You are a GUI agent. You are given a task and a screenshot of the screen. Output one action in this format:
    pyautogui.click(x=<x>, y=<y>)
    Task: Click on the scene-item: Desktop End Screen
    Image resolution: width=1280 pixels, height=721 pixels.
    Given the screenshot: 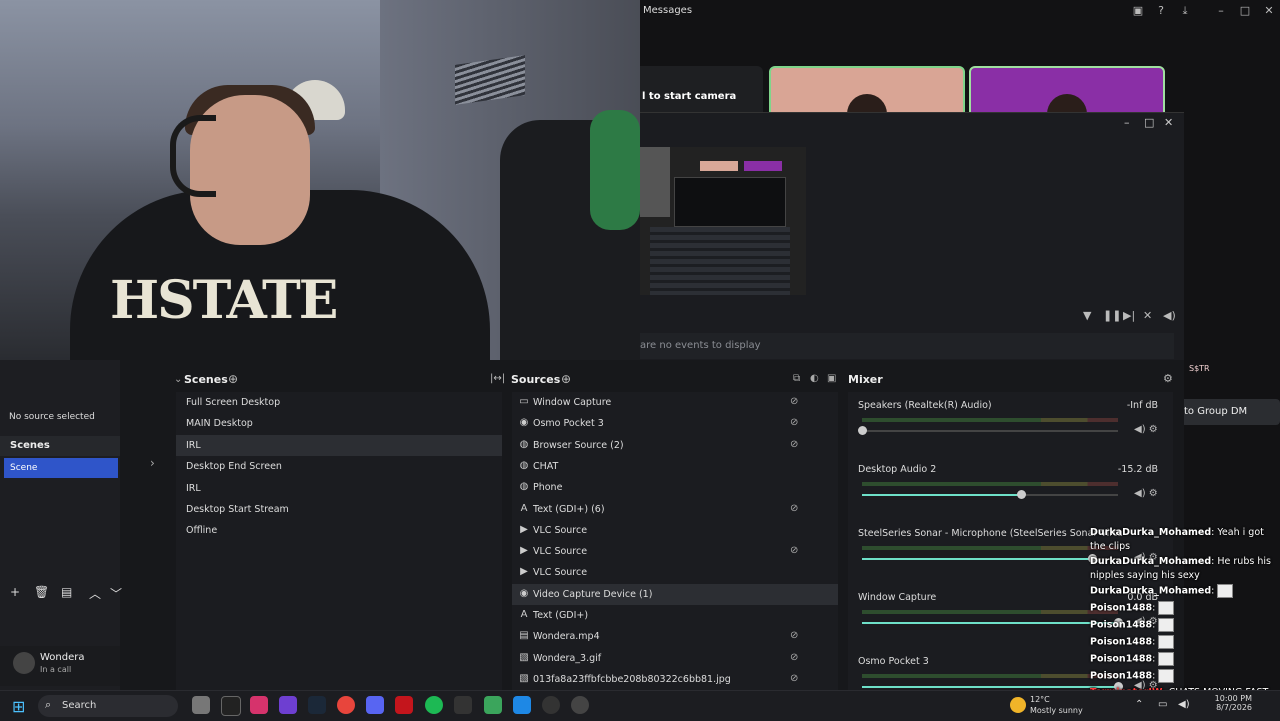 What is the action you would take?
    pyautogui.click(x=339, y=466)
    